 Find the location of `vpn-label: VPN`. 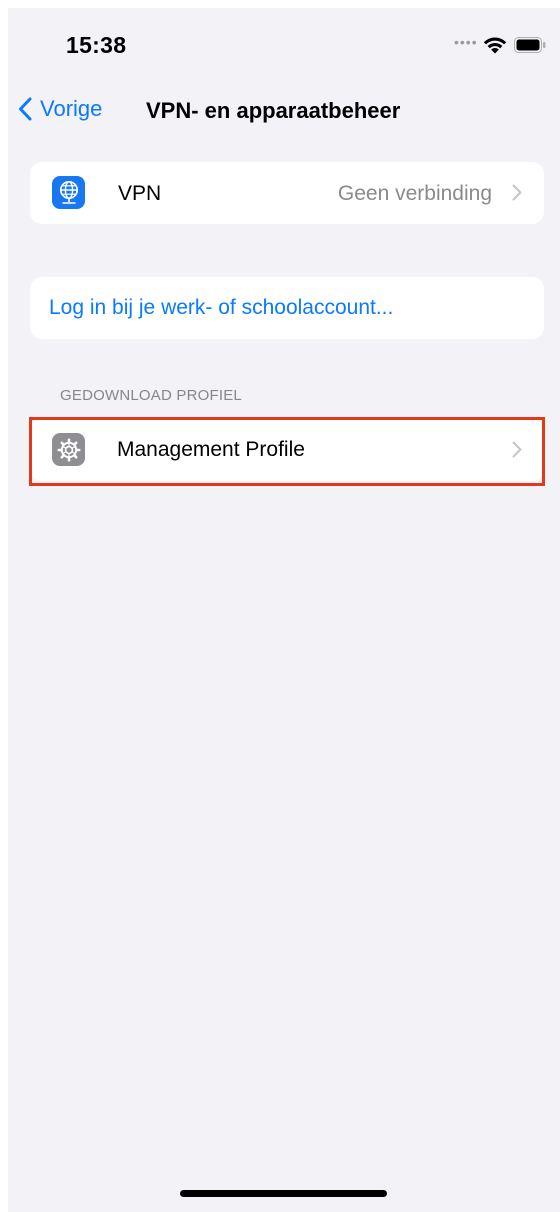

vpn-label: VPN is located at coordinates (140, 193).